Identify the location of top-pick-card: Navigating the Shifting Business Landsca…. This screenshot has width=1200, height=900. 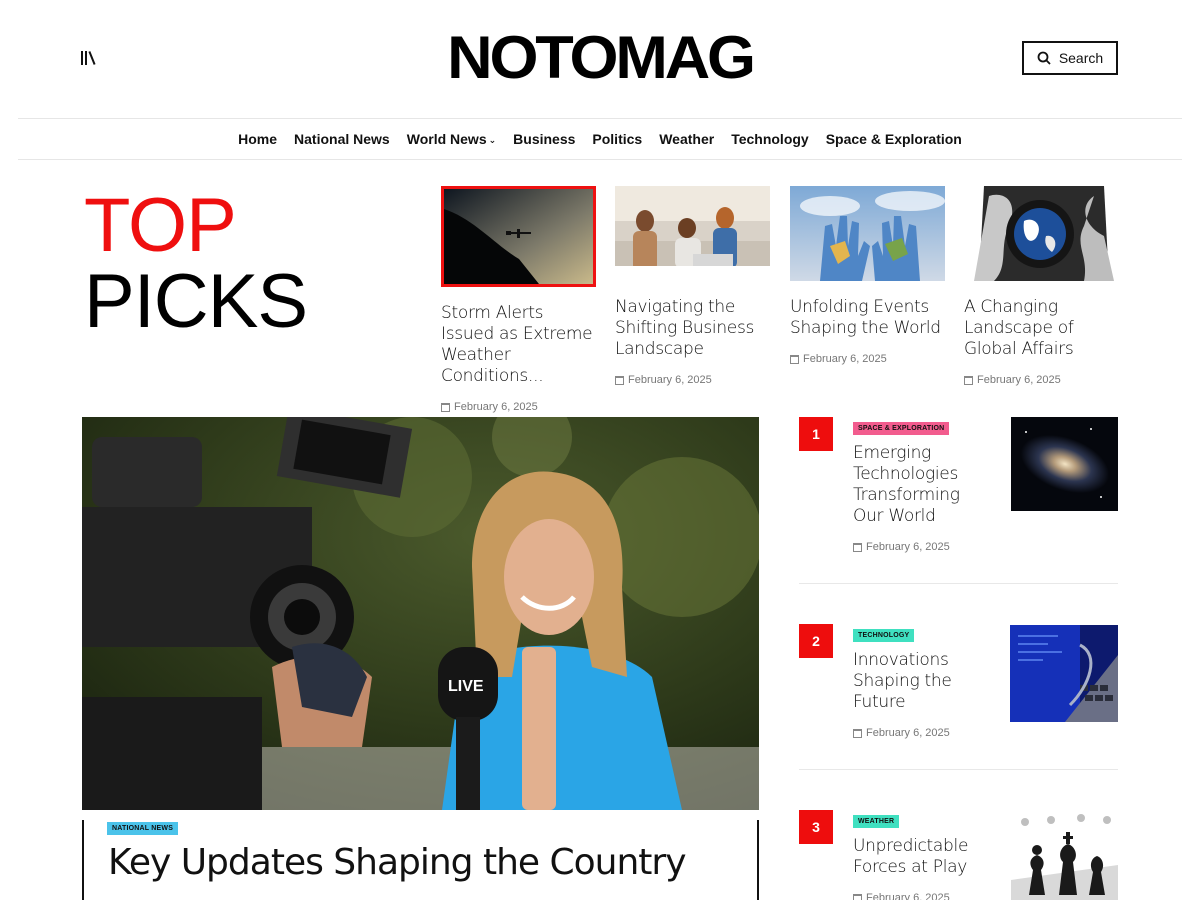
(692, 286).